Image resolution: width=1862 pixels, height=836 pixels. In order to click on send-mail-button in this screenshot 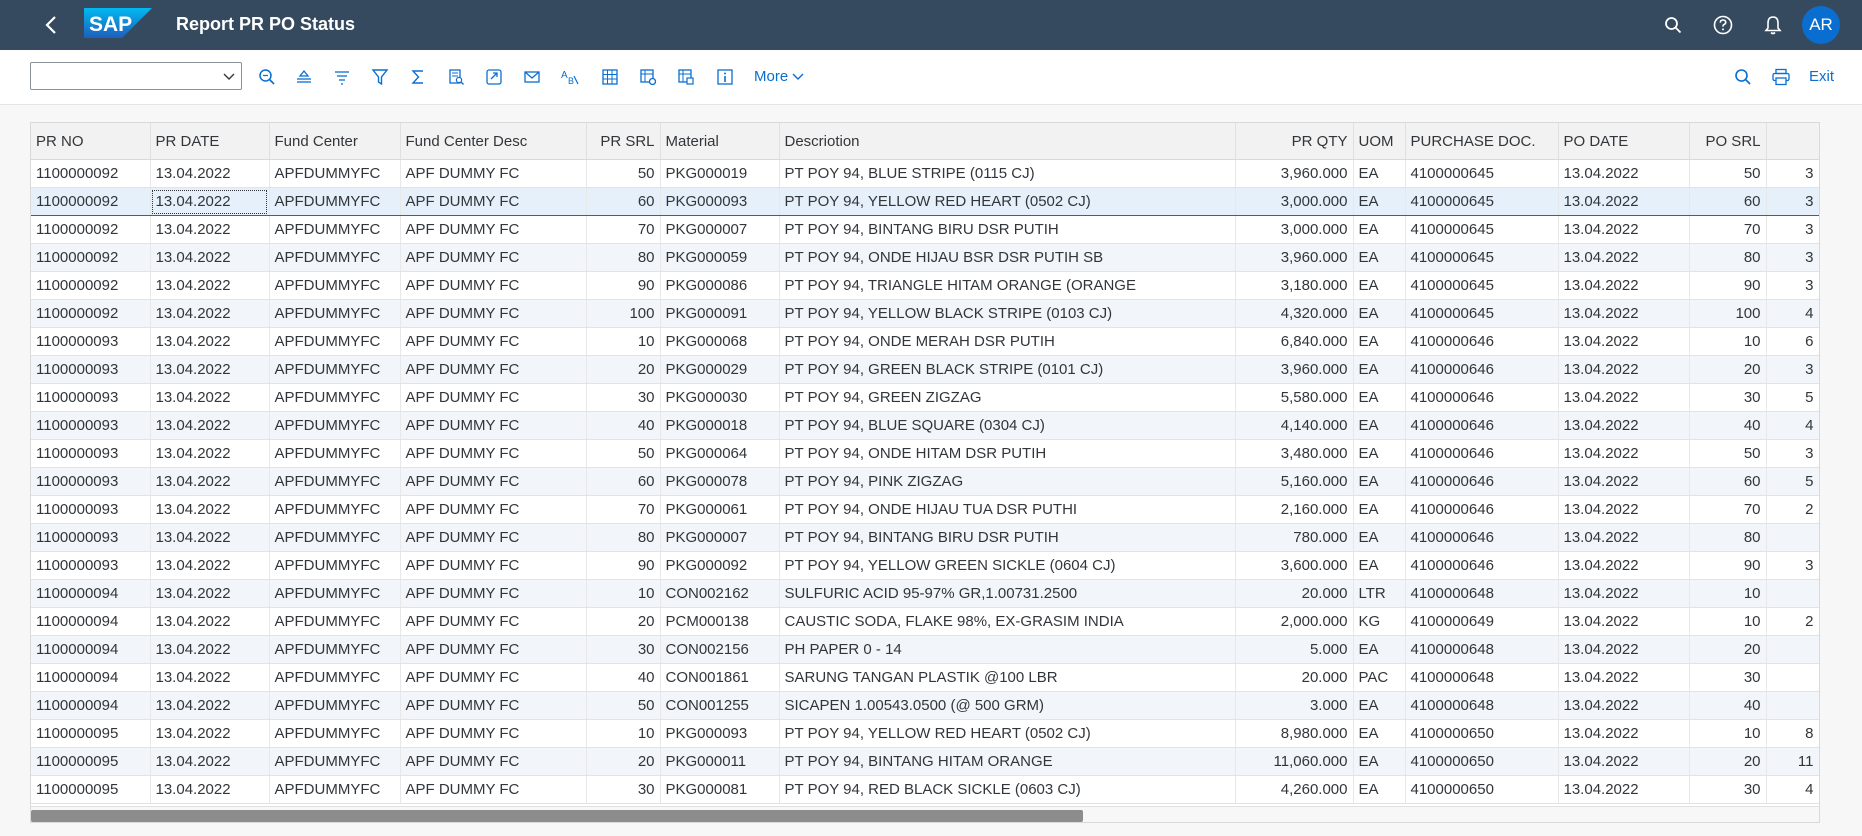, I will do `click(532, 77)`.